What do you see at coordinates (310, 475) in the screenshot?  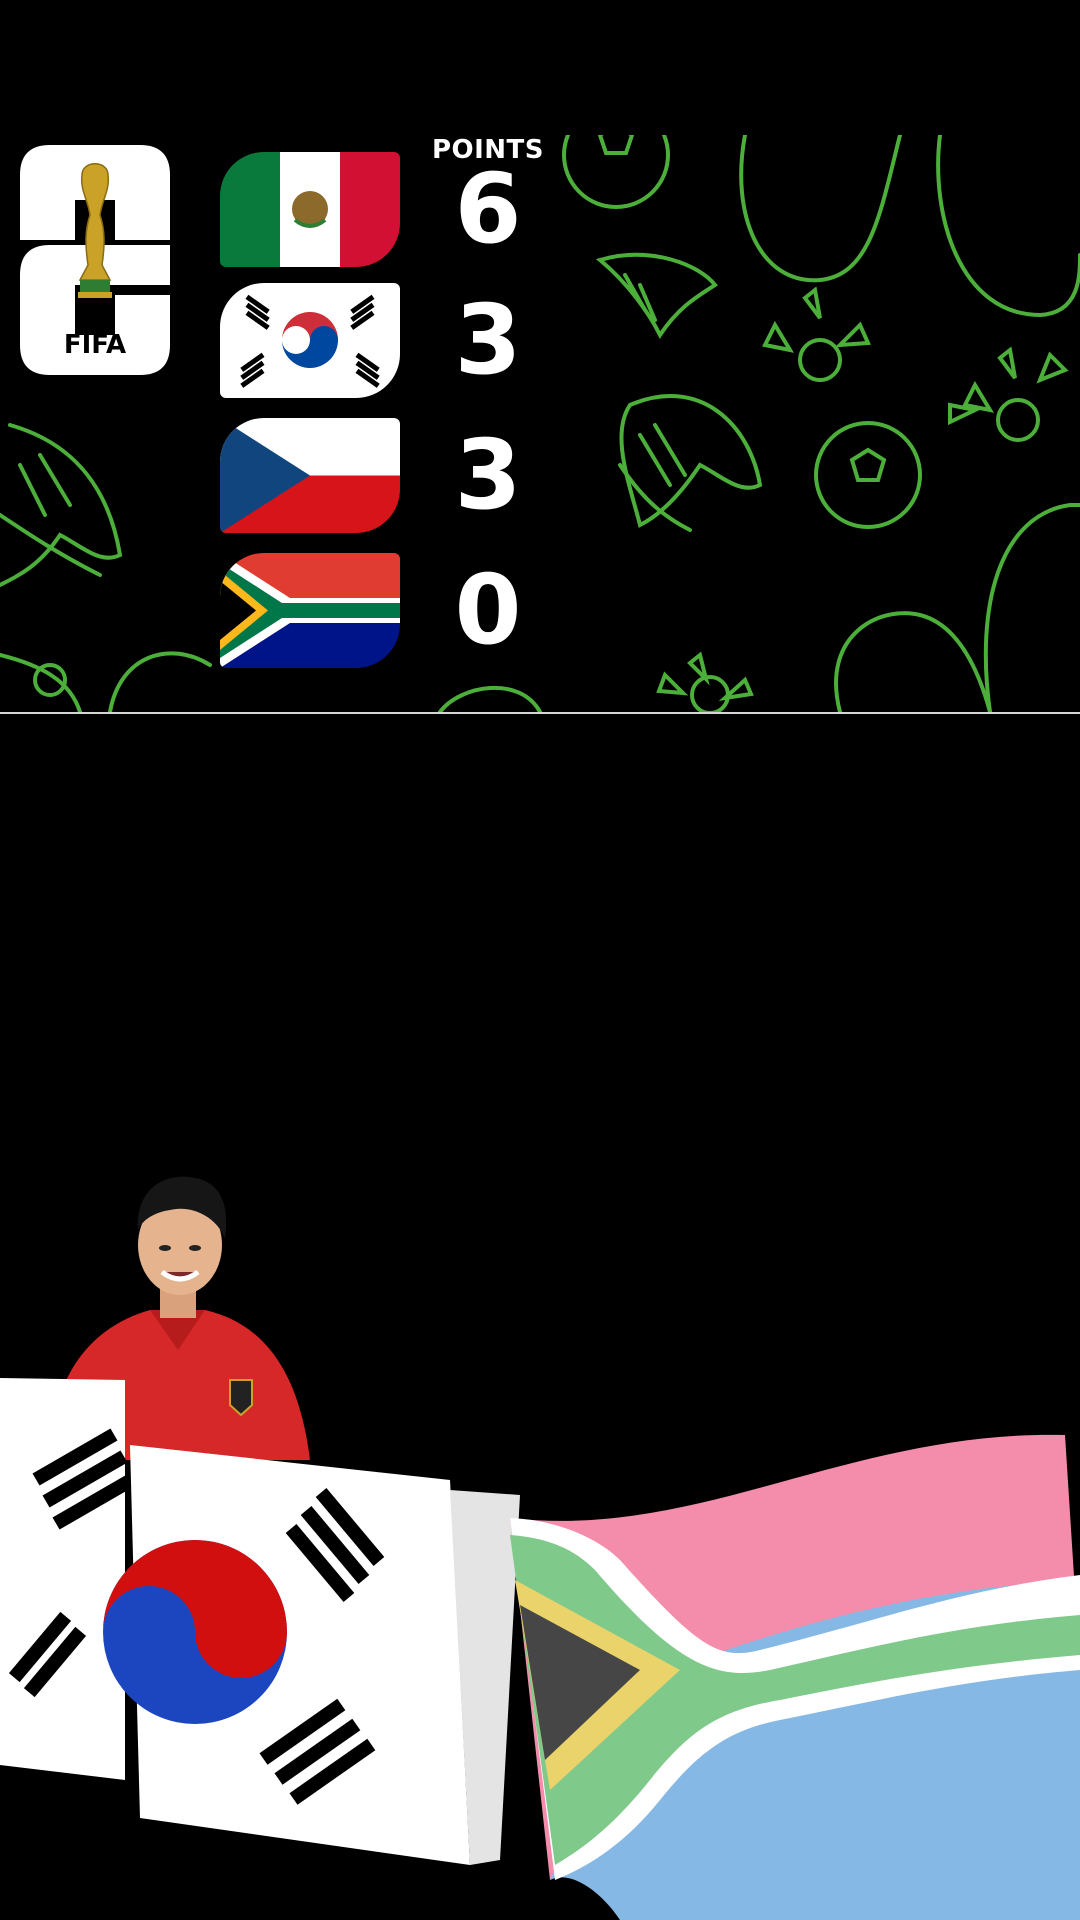 I see `czechia-flag-icon` at bounding box center [310, 475].